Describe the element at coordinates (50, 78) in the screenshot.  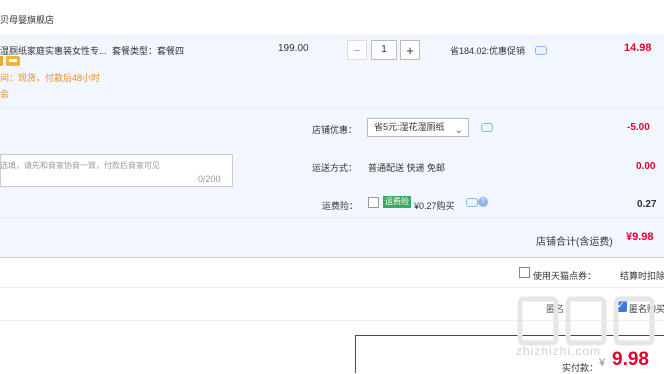
I see `ship-time: 间：现货，付款后48小时` at that location.